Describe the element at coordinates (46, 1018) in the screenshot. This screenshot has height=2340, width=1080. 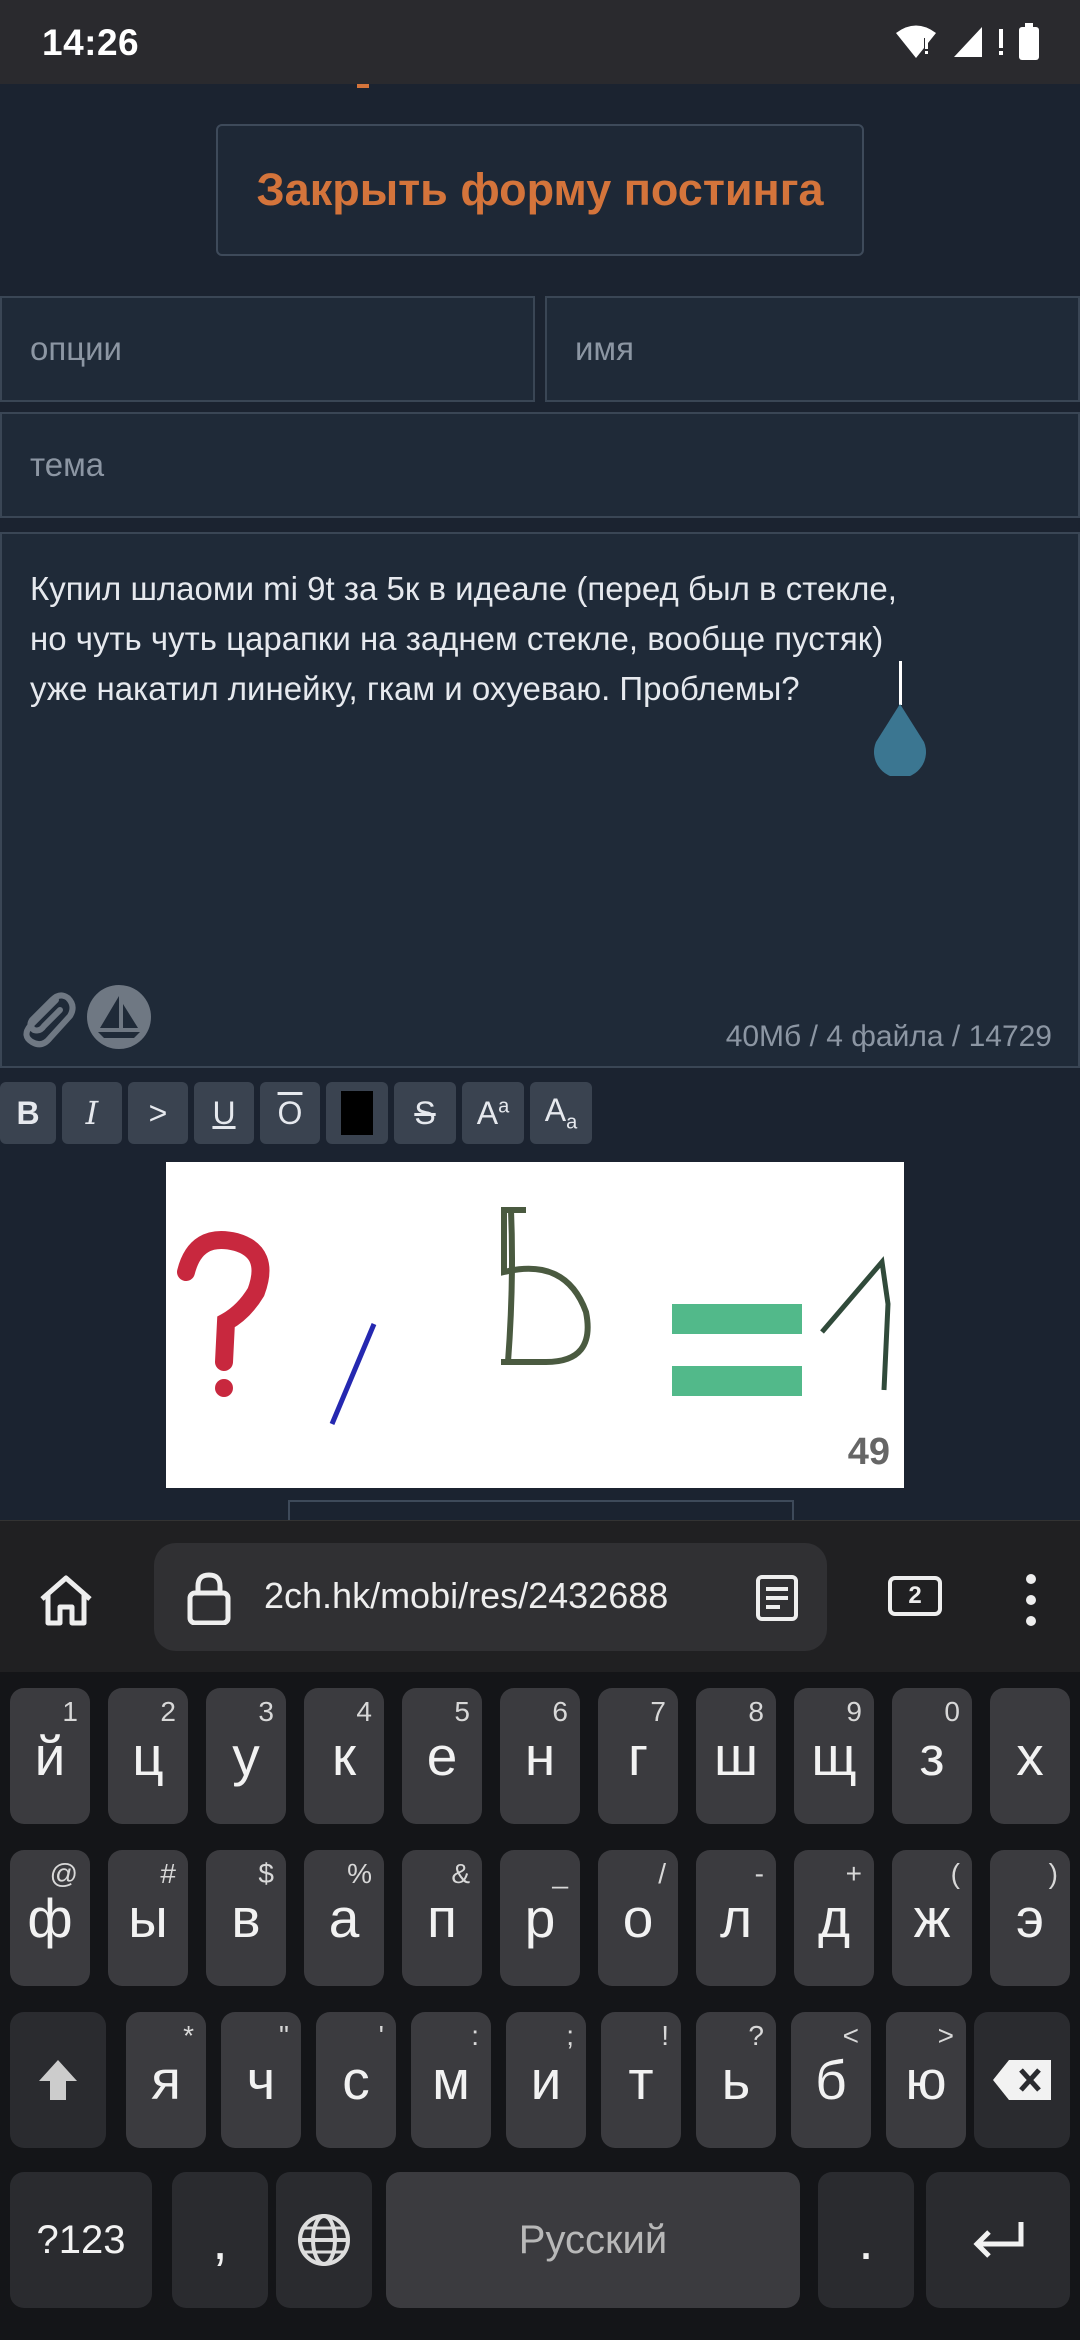
I see `paperclip-icon` at that location.